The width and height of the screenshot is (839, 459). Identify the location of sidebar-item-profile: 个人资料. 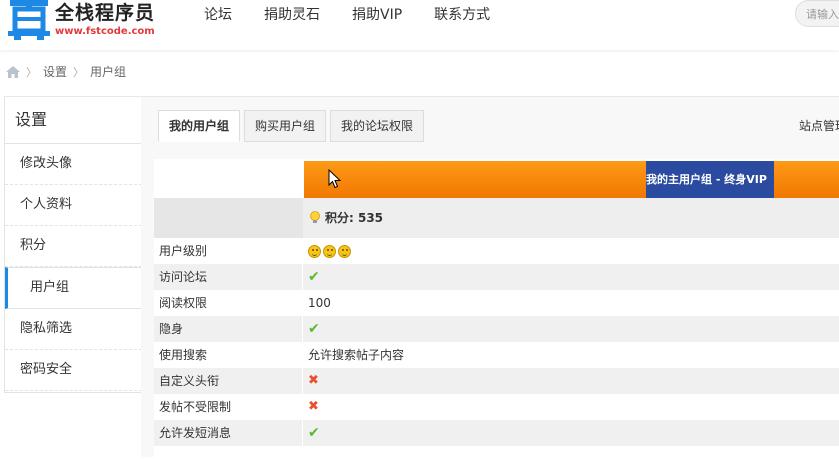
(73, 205).